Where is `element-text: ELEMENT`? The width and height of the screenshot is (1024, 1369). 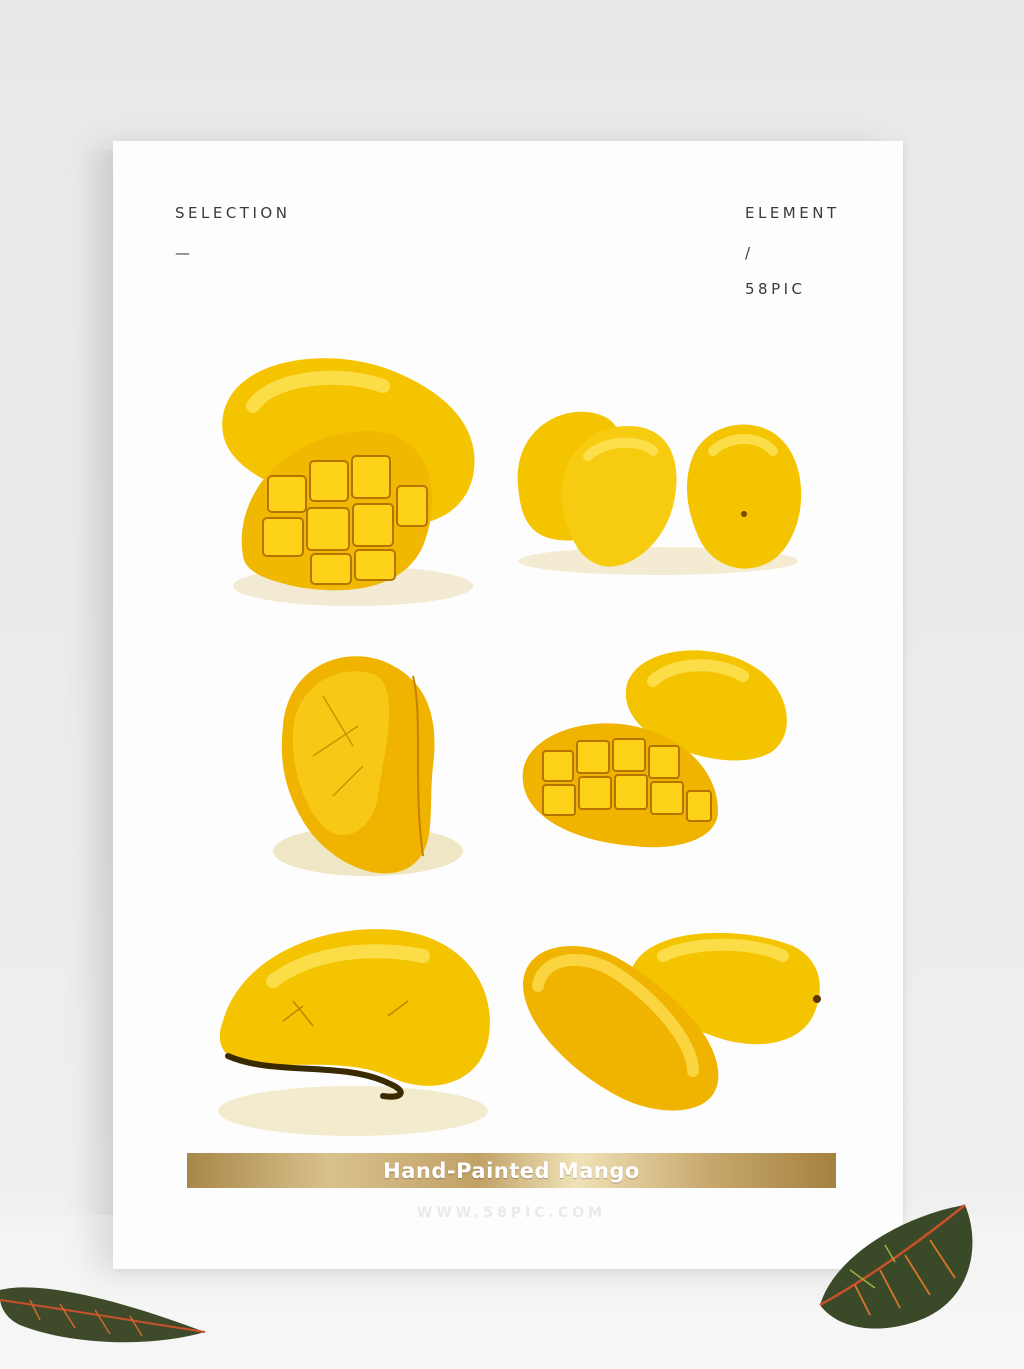 element-text: ELEMENT is located at coordinates (792, 213).